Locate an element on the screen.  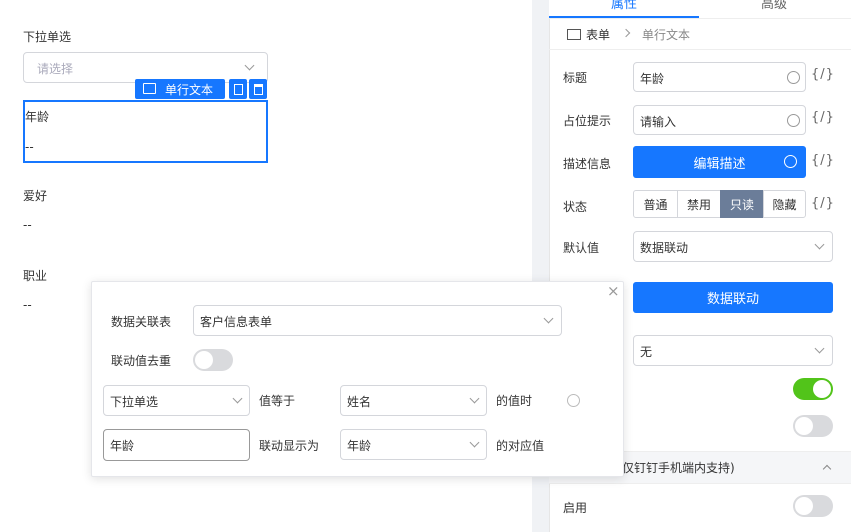
dedupe-toggle is located at coordinates (213, 360).